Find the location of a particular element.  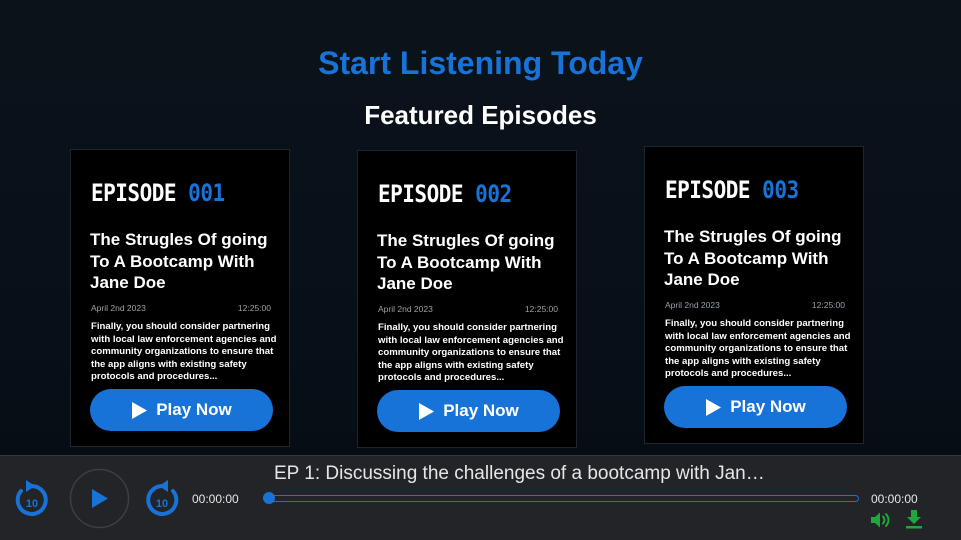

rewind-seconds: 10 is located at coordinates (32, 504).